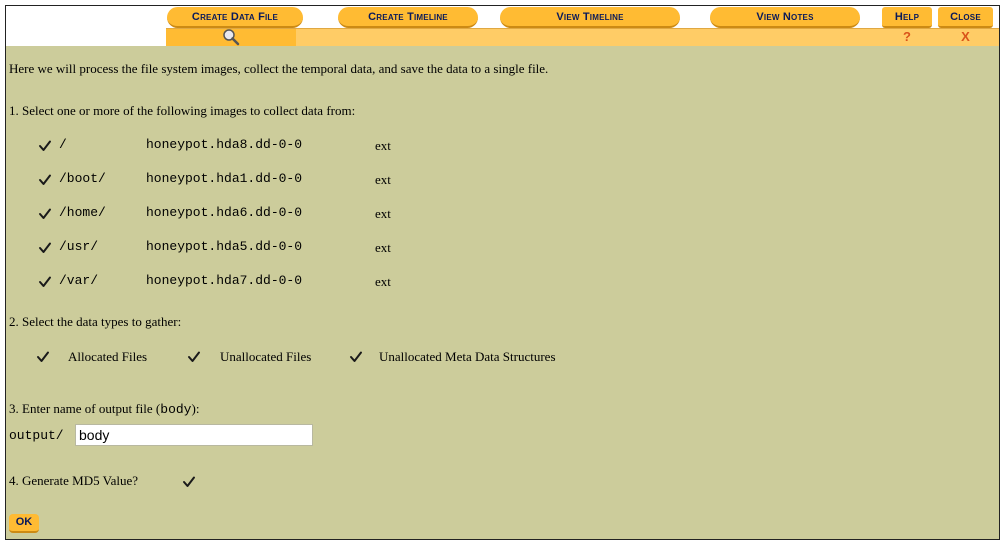  What do you see at coordinates (235, 17) in the screenshot?
I see `tab-create-data-file: Create Data File` at bounding box center [235, 17].